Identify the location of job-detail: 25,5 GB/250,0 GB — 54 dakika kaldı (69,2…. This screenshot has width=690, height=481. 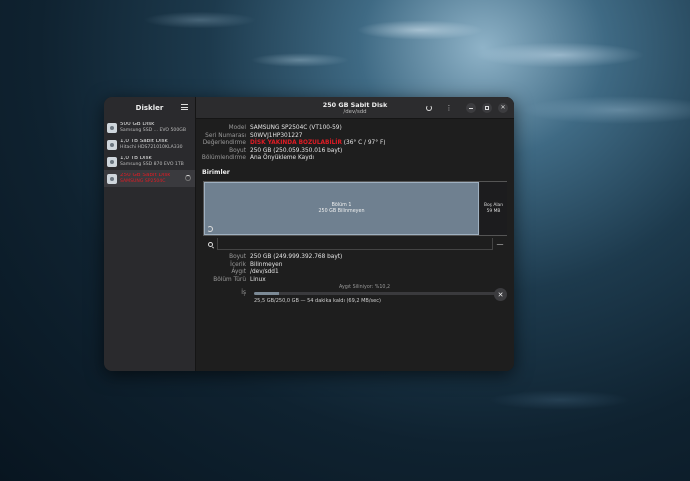
(317, 301).